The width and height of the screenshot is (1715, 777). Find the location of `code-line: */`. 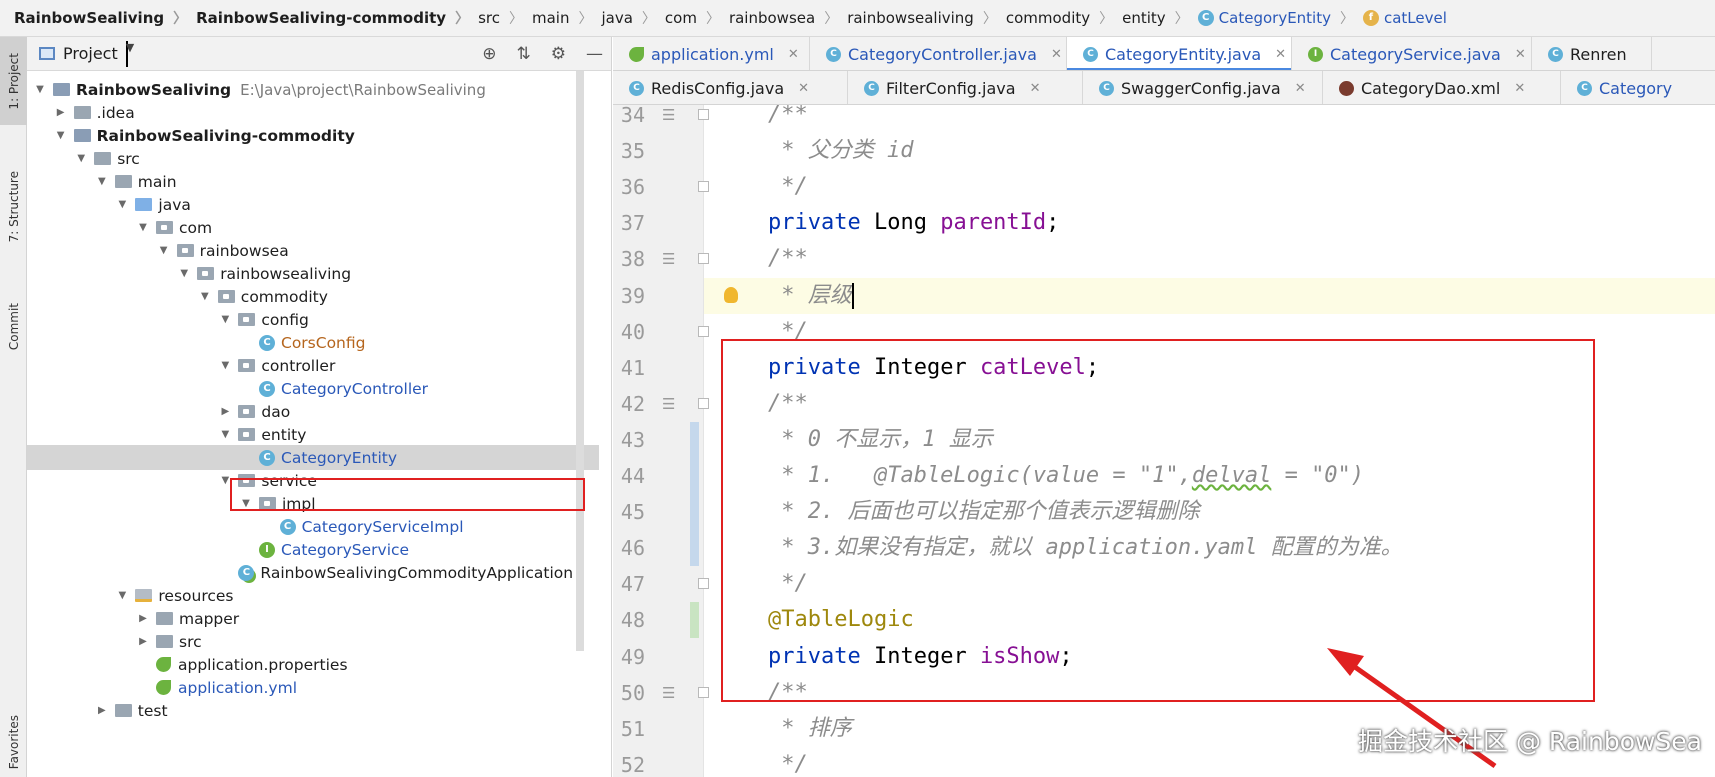

code-line: */ is located at coordinates (788, 762).